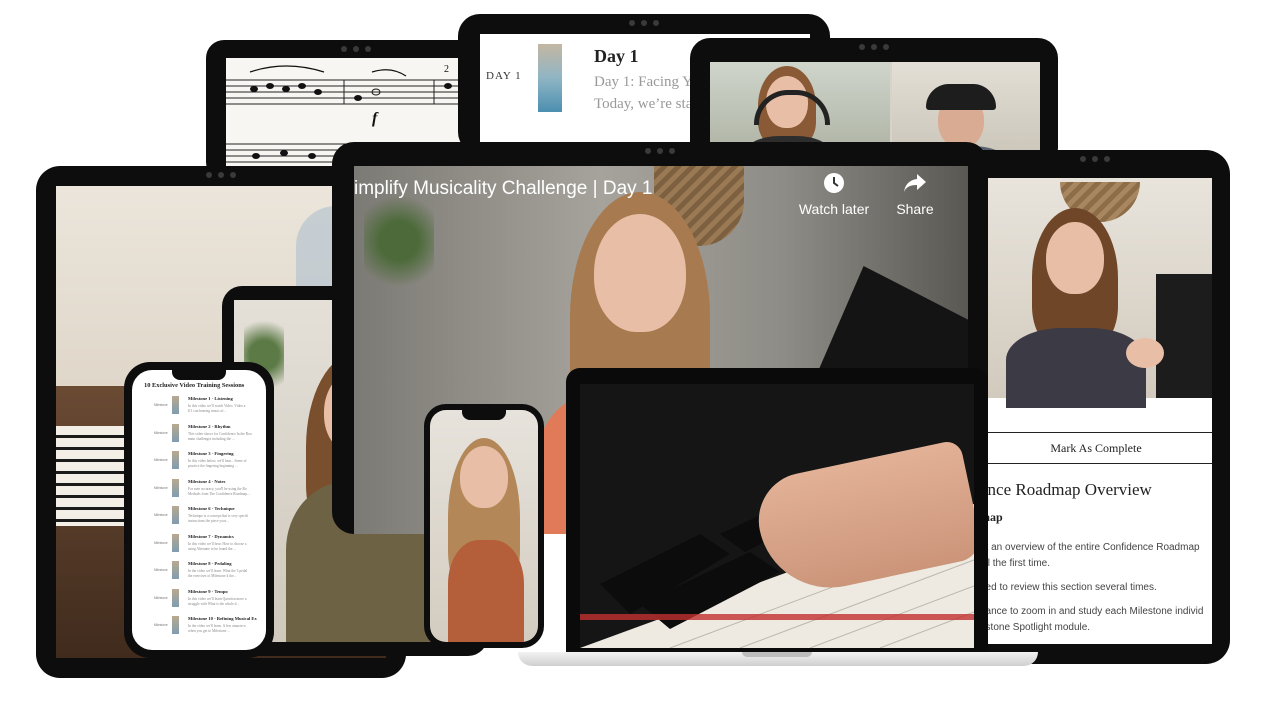 The image size is (1280, 720). Describe the element at coordinates (209, 426) in the screenshot. I see `milestone-label: Milestone 2 - Rhythm` at that location.